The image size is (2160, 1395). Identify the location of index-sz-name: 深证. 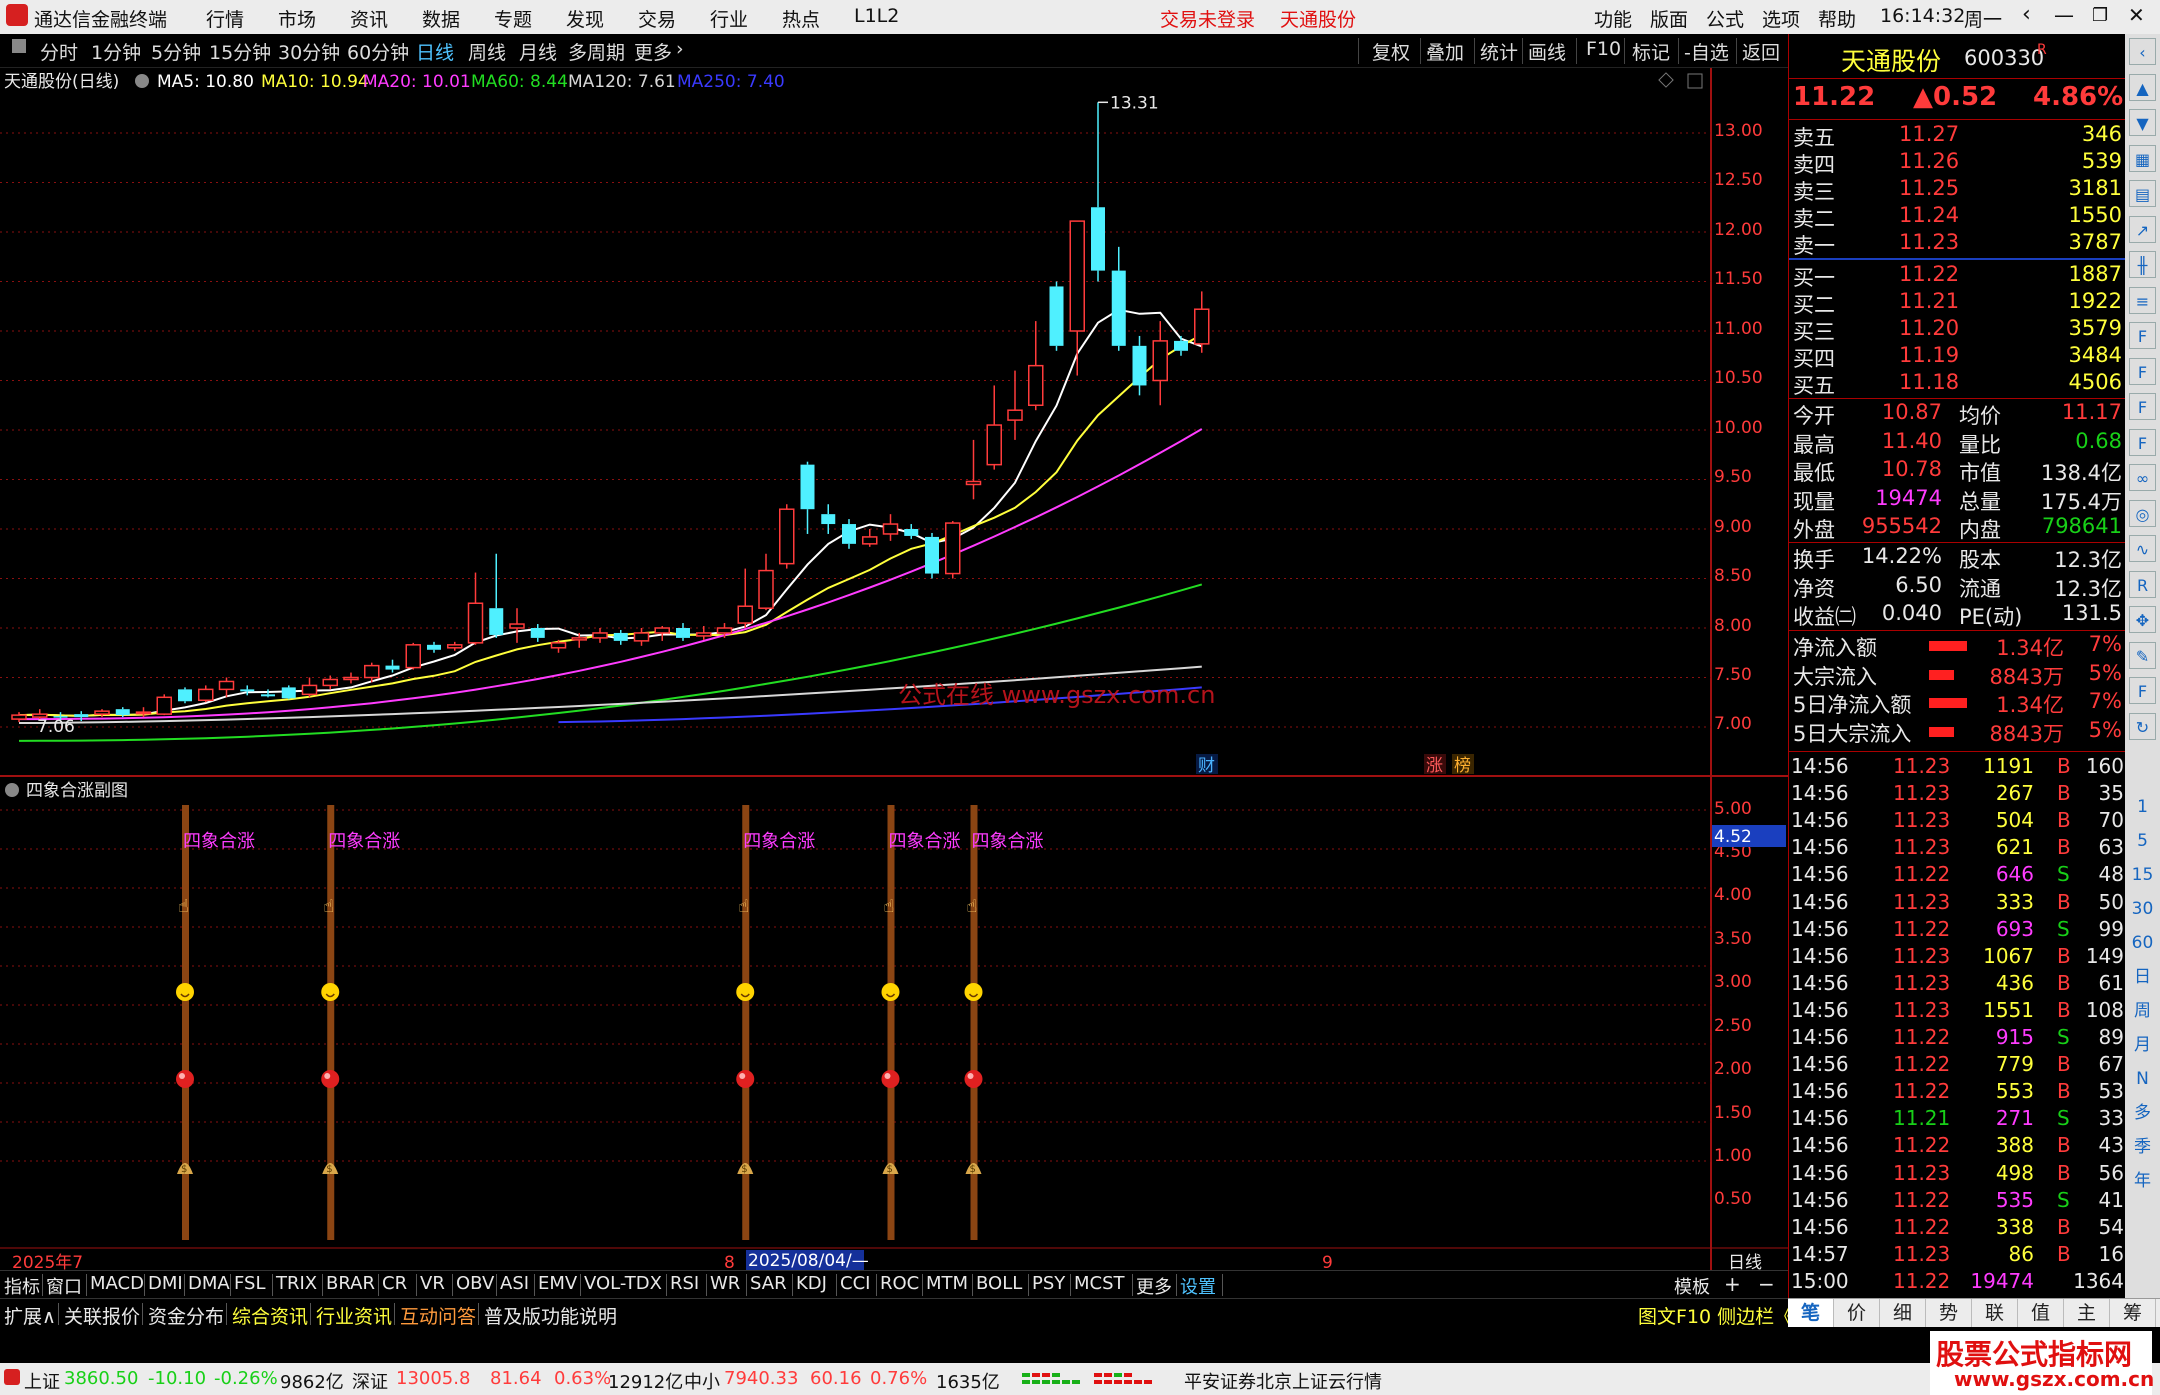
(370, 1381).